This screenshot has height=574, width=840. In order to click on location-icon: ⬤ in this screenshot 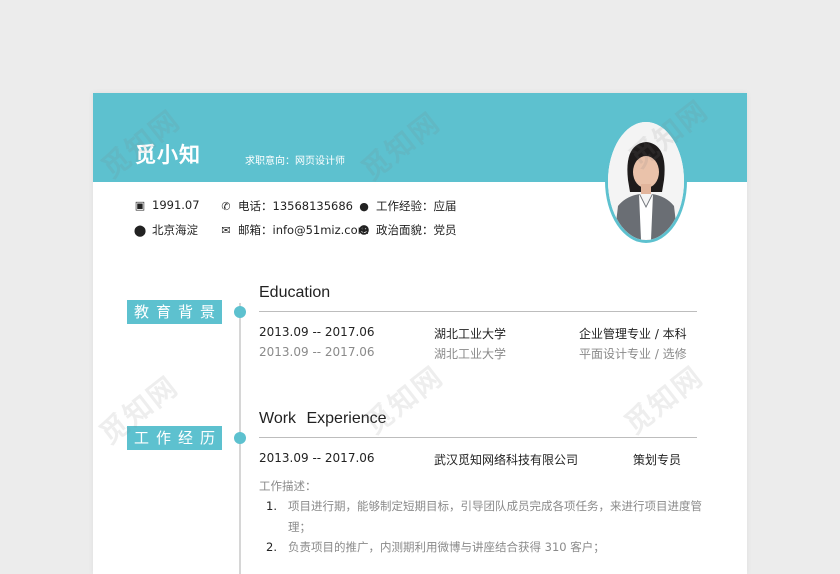, I will do `click(140, 230)`.